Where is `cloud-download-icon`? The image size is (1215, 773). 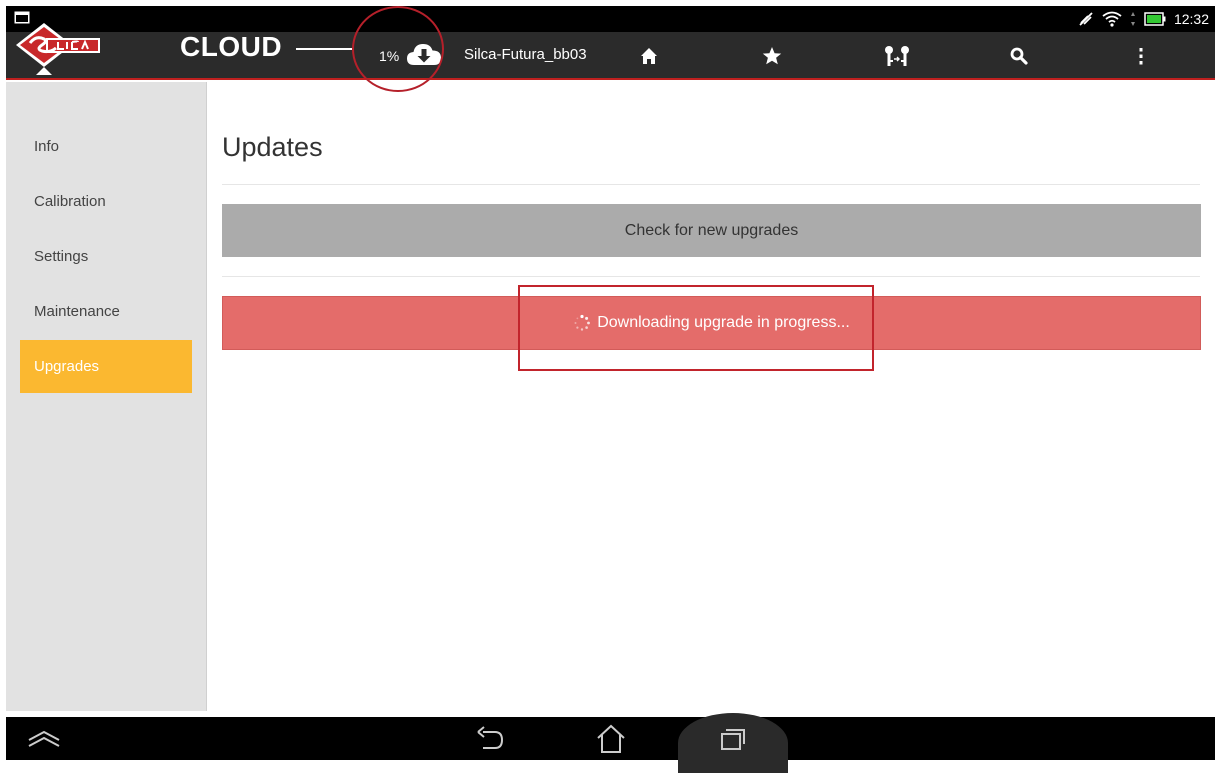 cloud-download-icon is located at coordinates (424, 55).